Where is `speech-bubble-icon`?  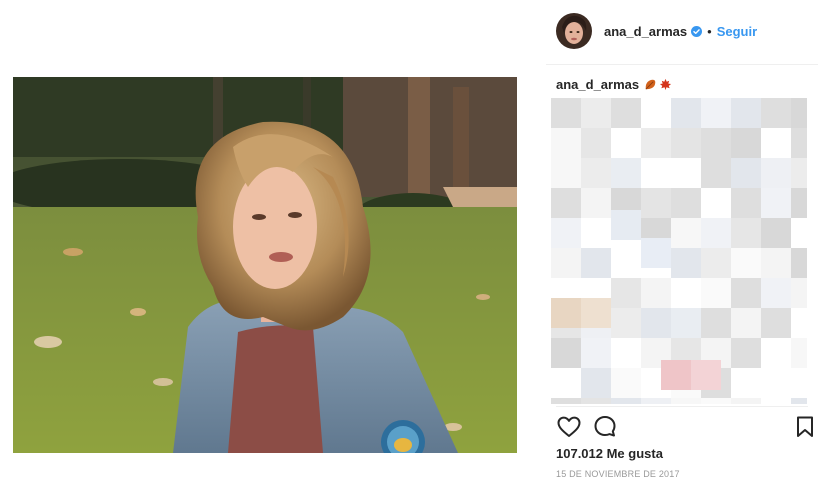
speech-bubble-icon is located at coordinates (605, 427).